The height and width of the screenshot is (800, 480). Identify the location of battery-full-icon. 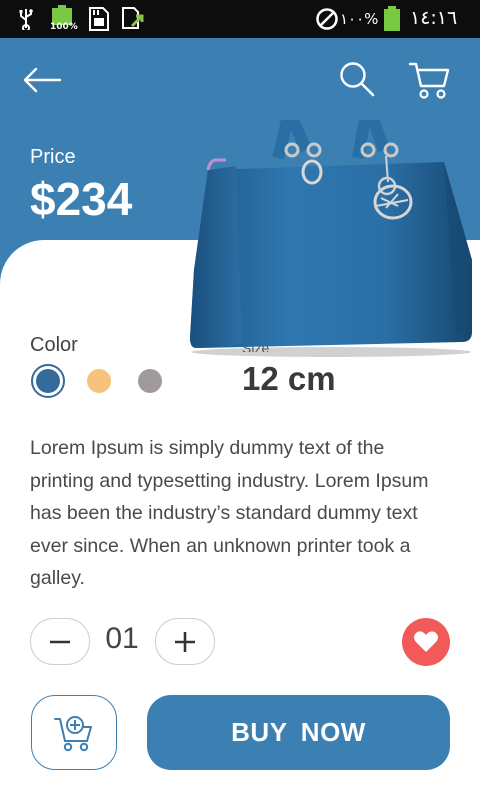
(392, 18).